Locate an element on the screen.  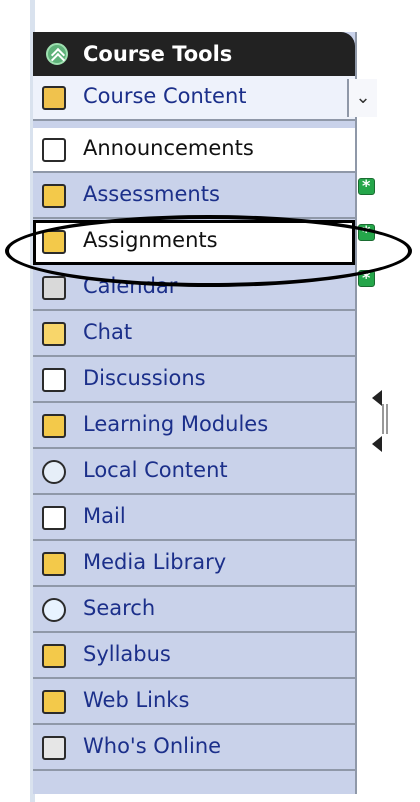
nav-label: Web Links is located at coordinates (136, 700).